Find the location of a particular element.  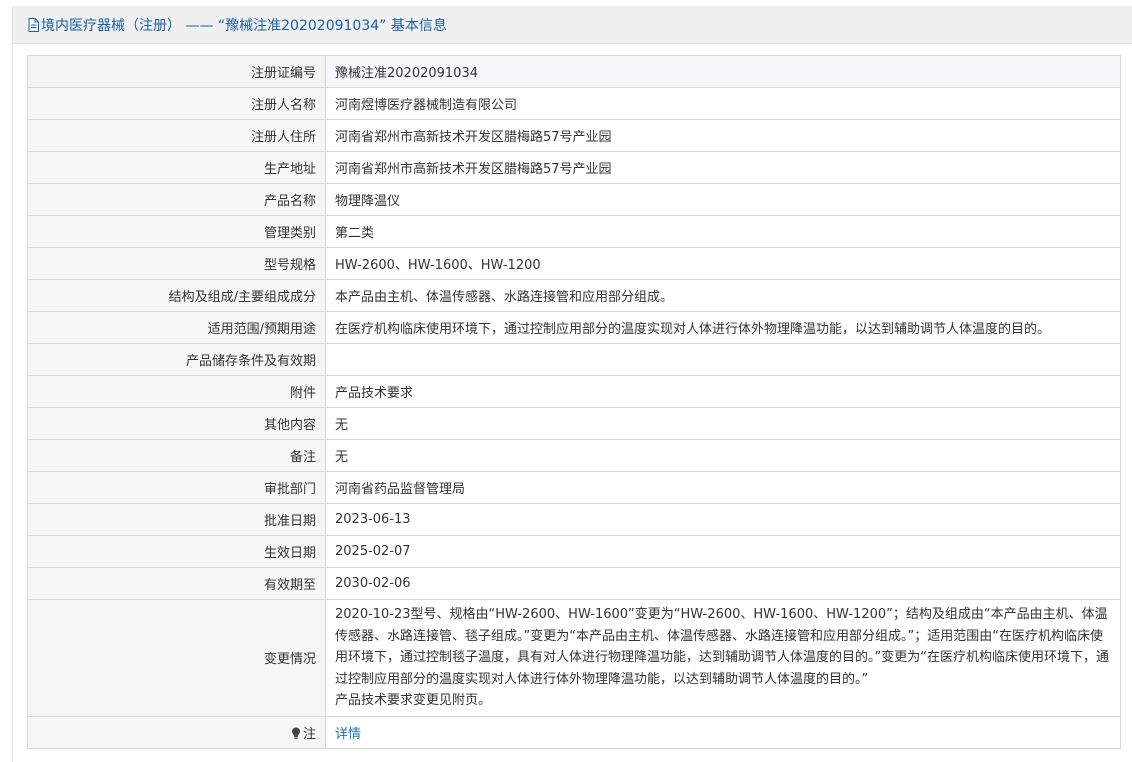

row-label: 其他内容 is located at coordinates (176, 423).